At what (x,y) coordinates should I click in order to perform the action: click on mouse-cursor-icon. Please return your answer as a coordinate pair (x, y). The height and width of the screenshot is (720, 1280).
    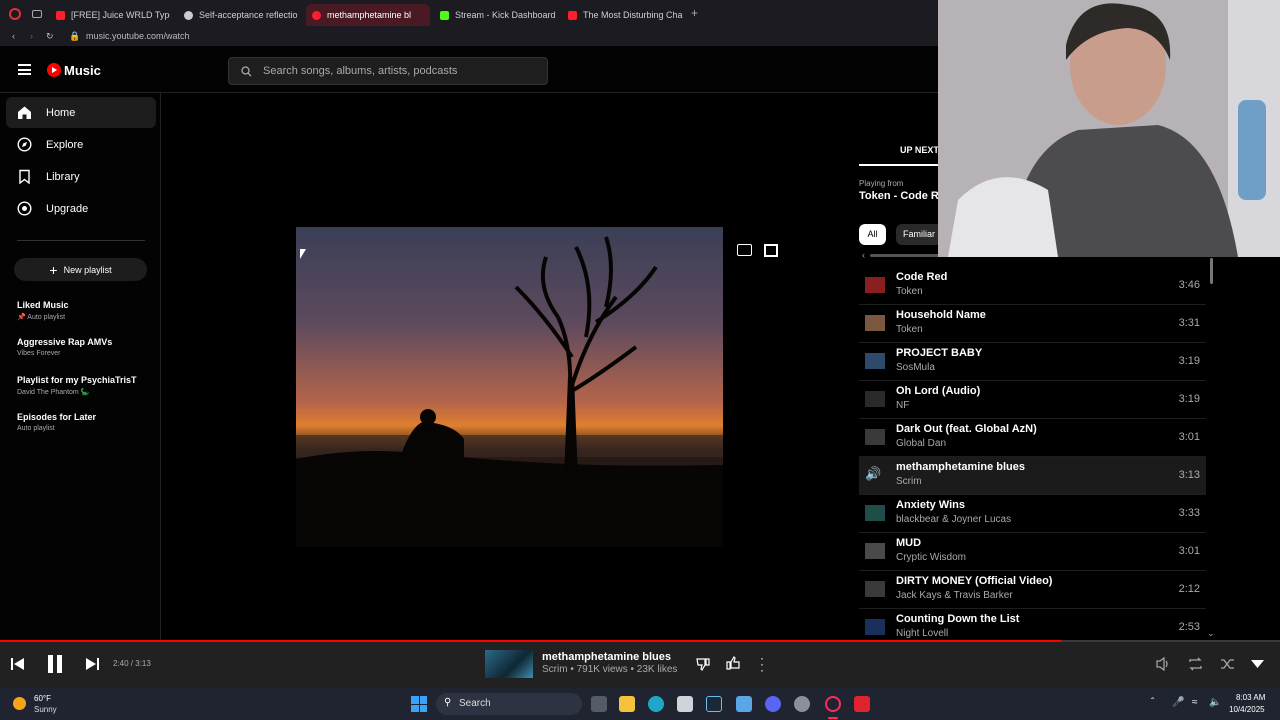
    Looking at the image, I should click on (303, 254).